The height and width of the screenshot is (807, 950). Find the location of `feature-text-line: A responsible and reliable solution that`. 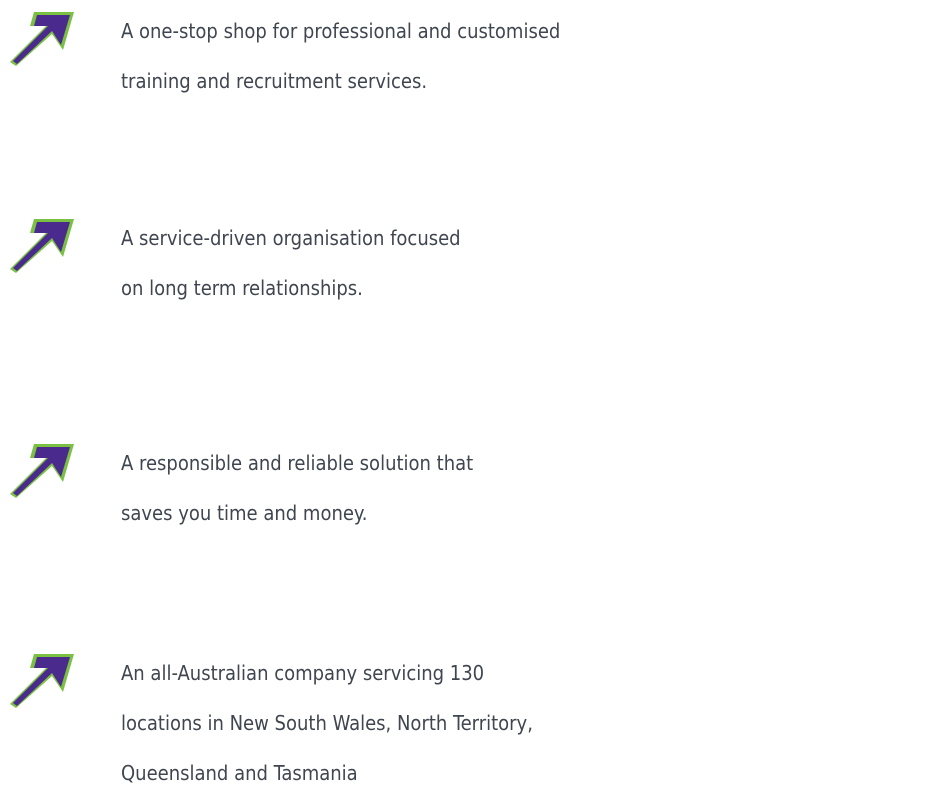

feature-text-line: A responsible and reliable solution that is located at coordinates (297, 463).